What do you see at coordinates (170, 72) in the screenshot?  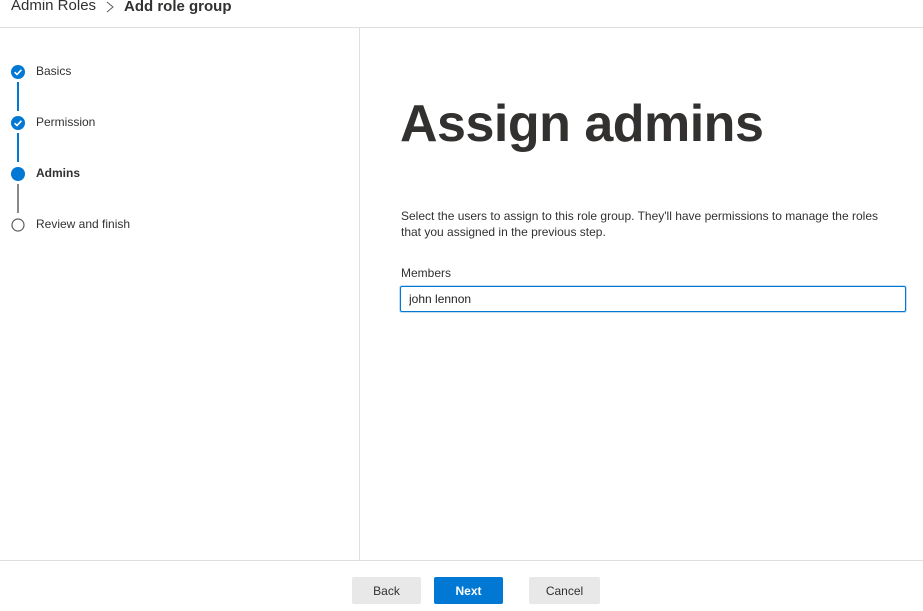 I see `step-basics: Basics` at bounding box center [170, 72].